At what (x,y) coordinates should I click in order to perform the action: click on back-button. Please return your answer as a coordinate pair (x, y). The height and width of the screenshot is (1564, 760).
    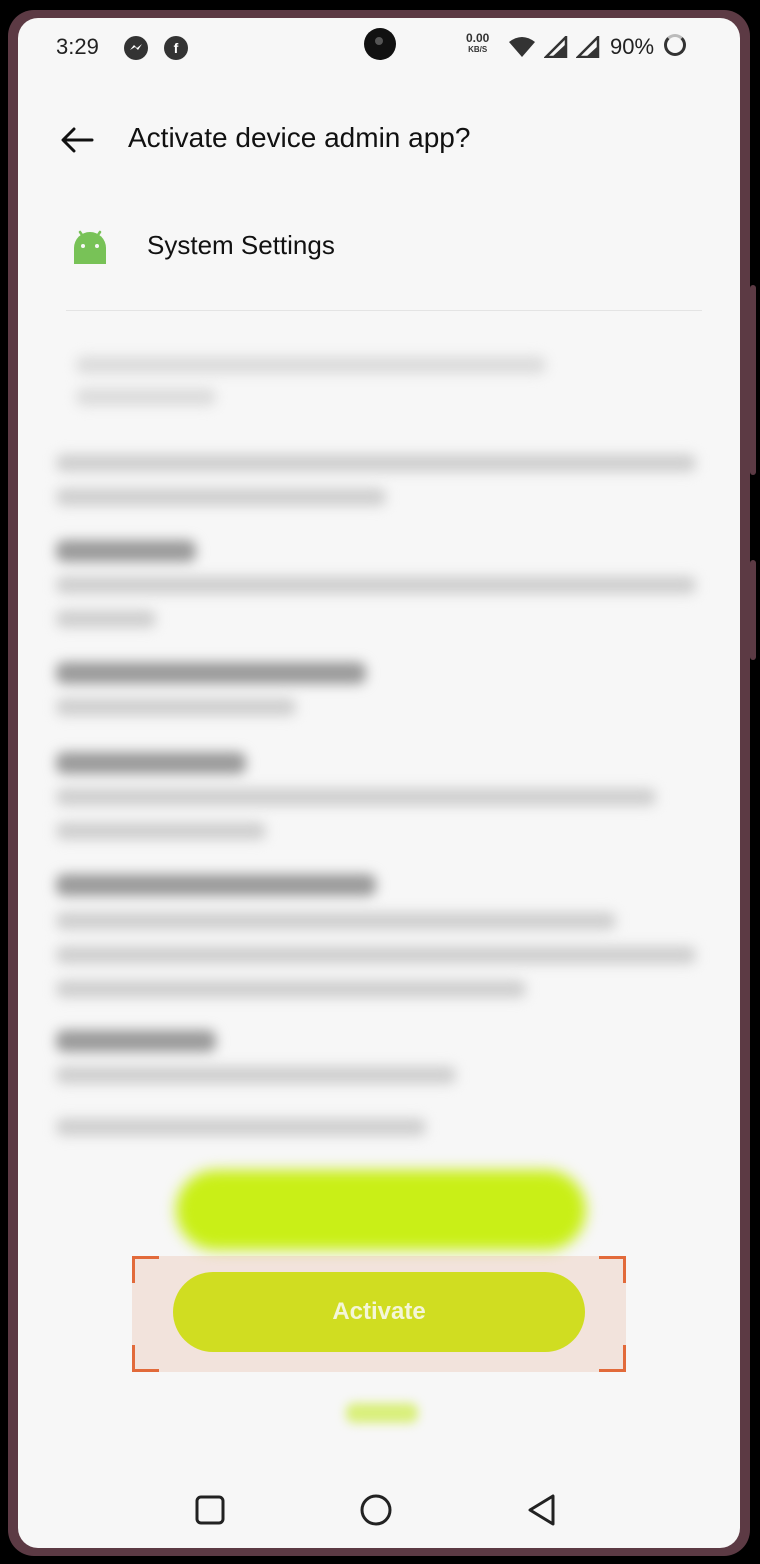
    Looking at the image, I should click on (78, 140).